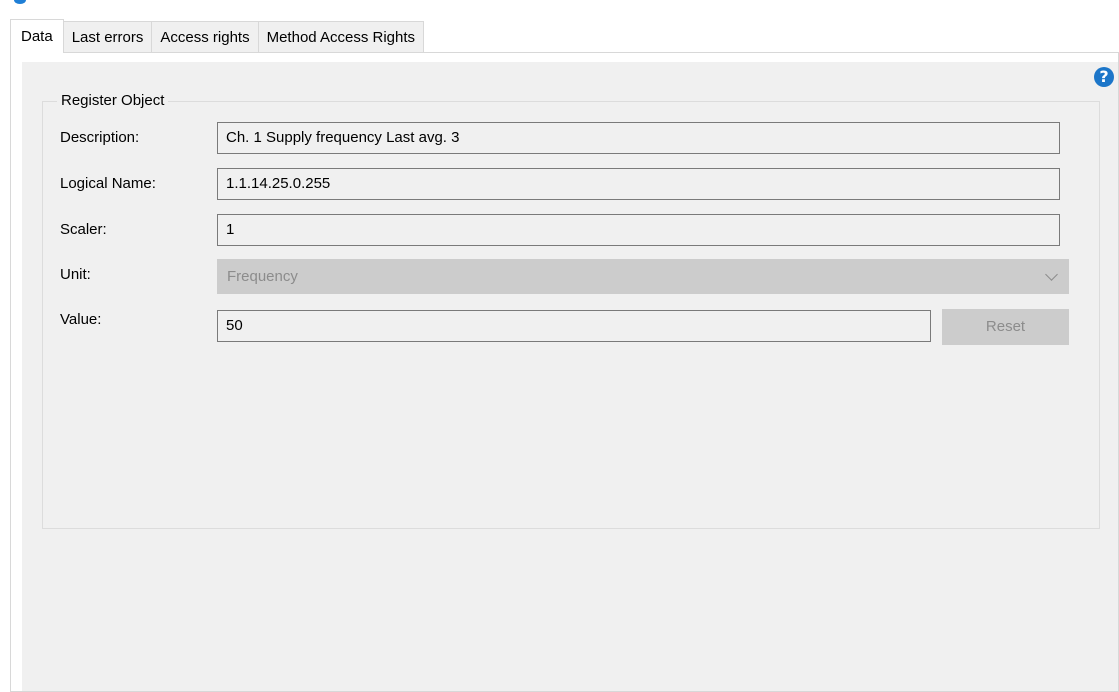  I want to click on unit-selected-value: Frequency, so click(262, 276).